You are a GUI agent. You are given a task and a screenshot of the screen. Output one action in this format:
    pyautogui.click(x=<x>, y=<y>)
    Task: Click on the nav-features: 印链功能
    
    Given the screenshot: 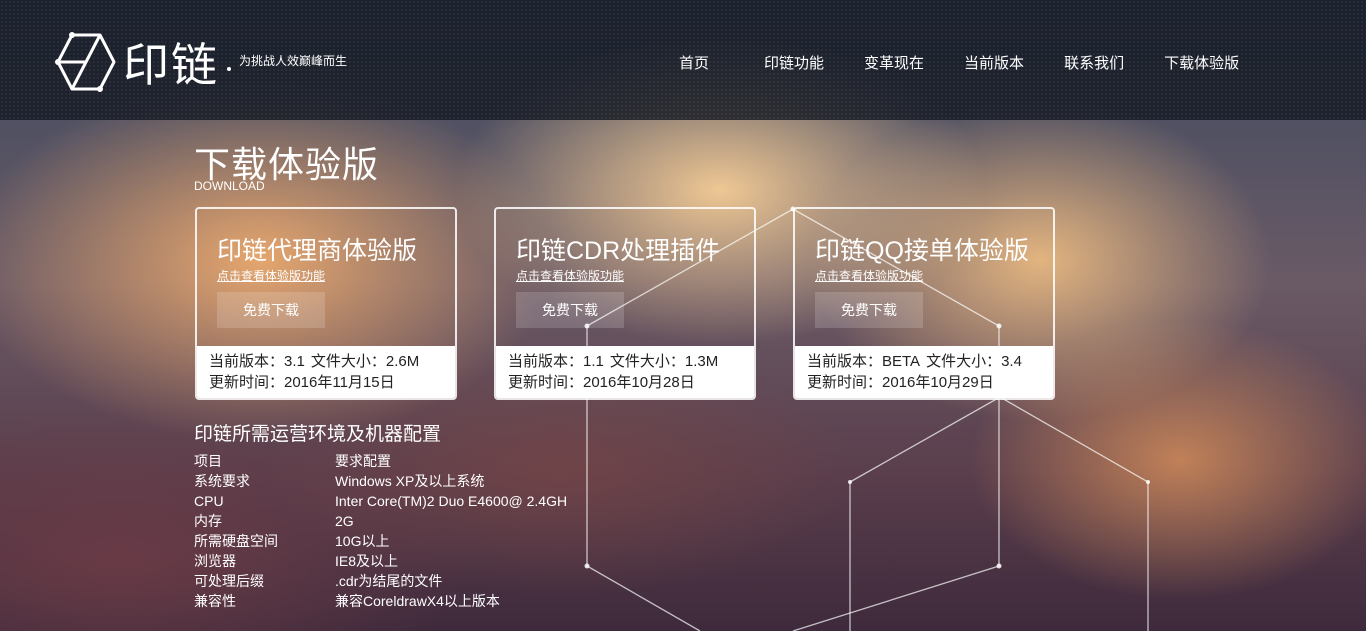 What is the action you would take?
    pyautogui.click(x=794, y=62)
    